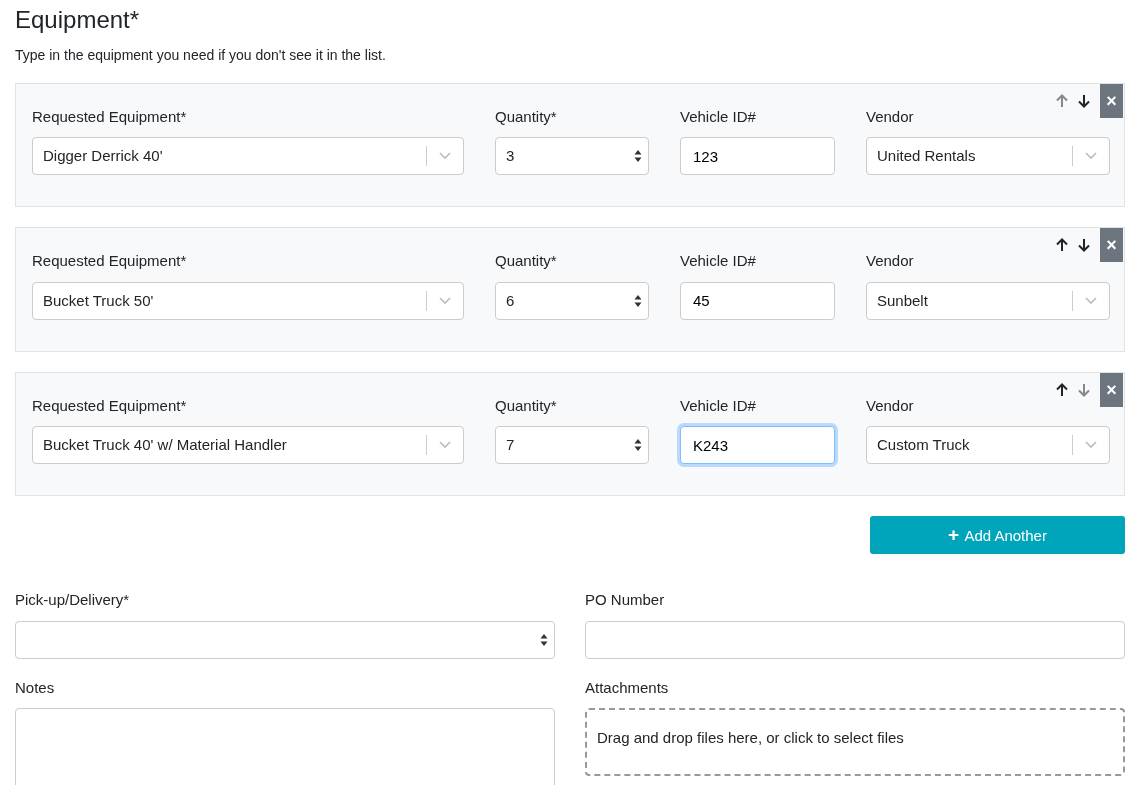 Image resolution: width=1141 pixels, height=785 pixels. I want to click on vehicle-id-field: 123, so click(757, 156).